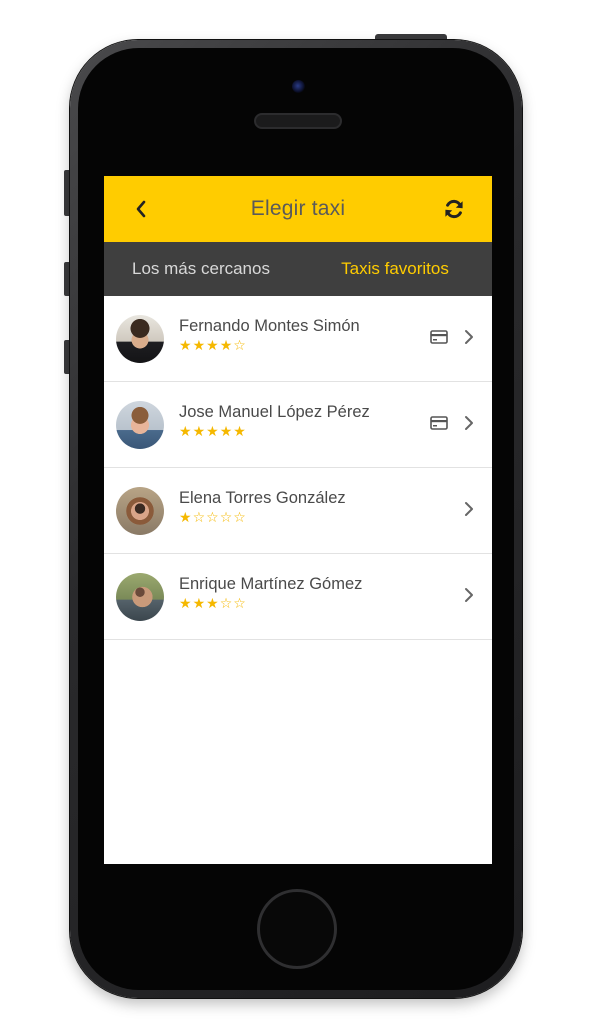  I want to click on back-button, so click(141, 209).